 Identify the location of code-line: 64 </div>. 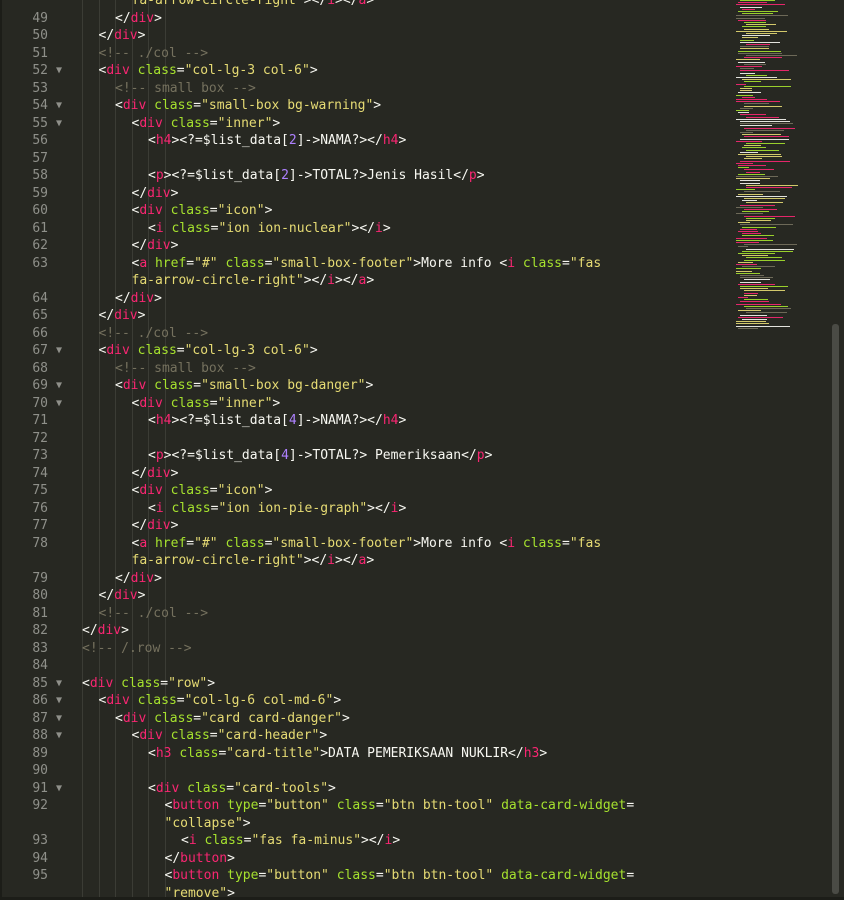
(364, 299).